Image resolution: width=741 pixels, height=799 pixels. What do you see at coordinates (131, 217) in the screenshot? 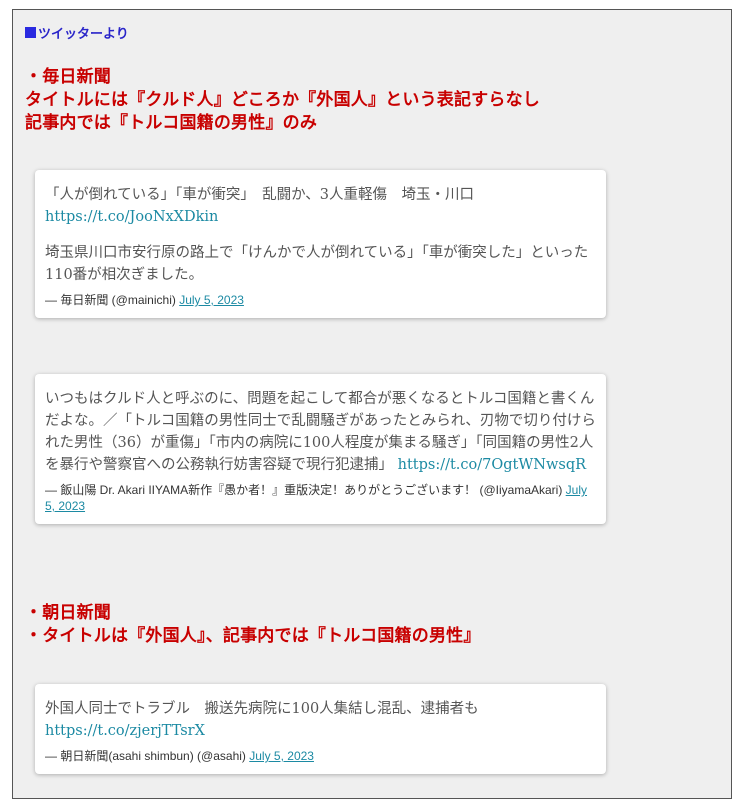
I see `tweet-link: https://t.co/JooNxXDkin` at bounding box center [131, 217].